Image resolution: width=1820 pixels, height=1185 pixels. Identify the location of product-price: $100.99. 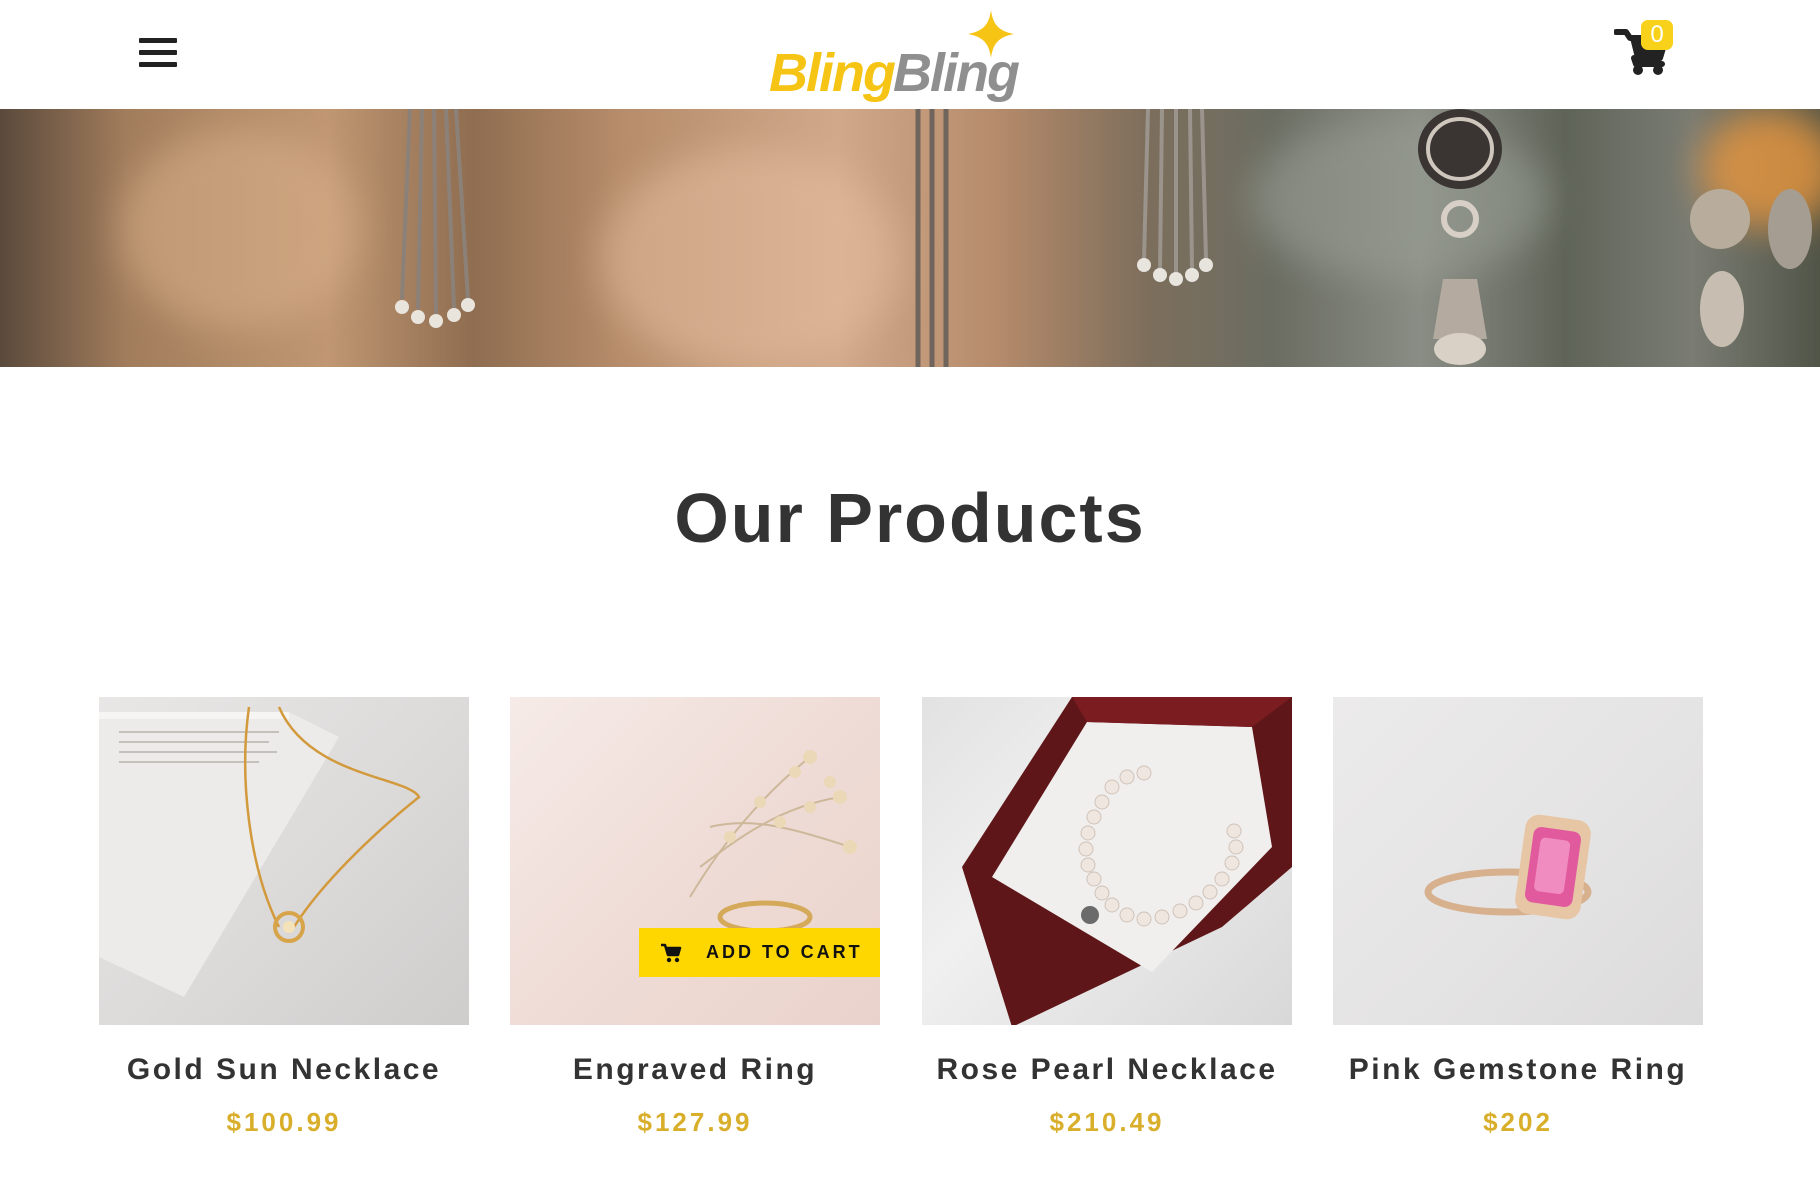
(284, 1122).